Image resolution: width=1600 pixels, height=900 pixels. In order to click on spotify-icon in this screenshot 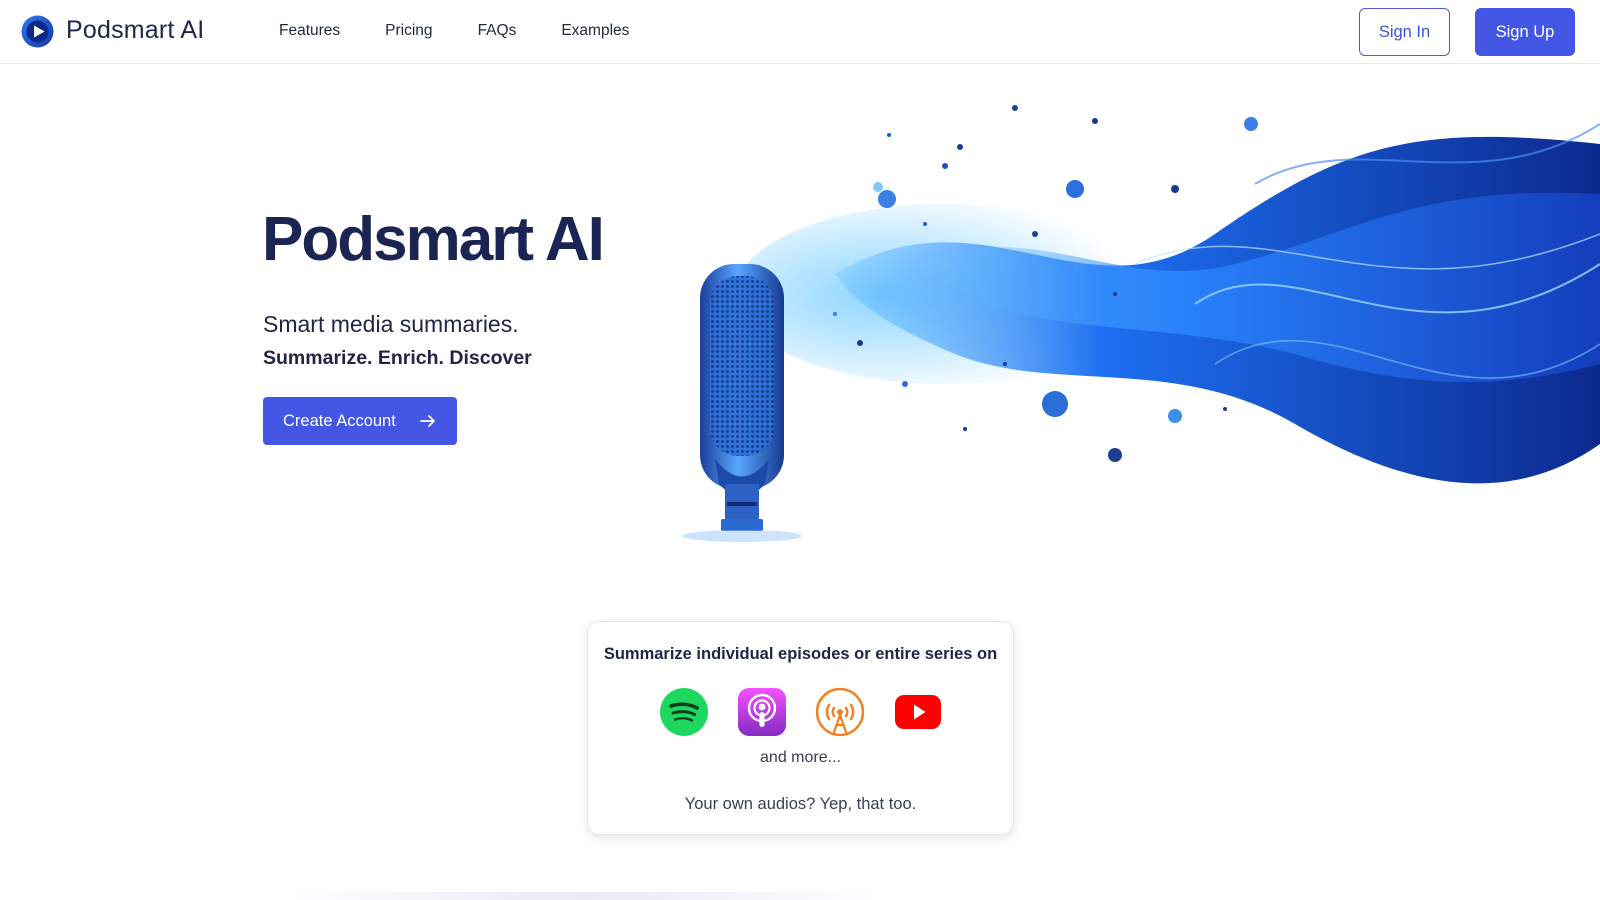, I will do `click(684, 712)`.